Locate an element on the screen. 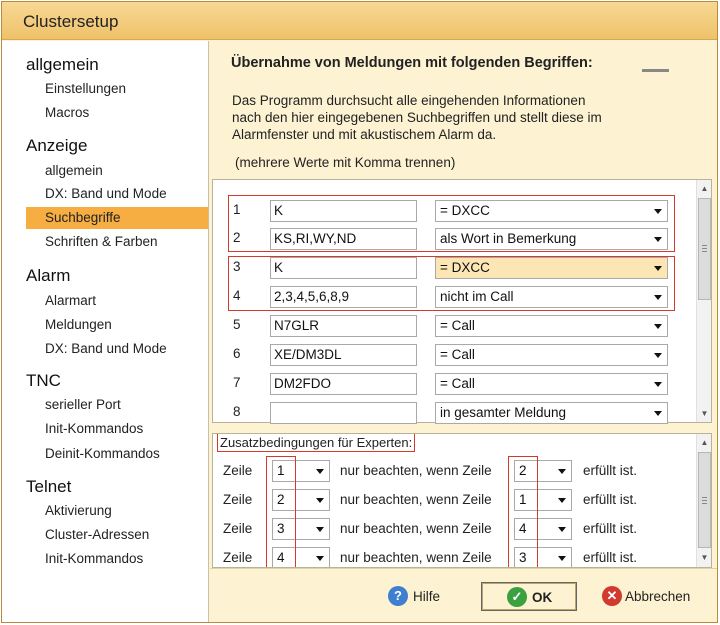  sidebar-item-telnet-init-kommandos: Init-Kommandos is located at coordinates (117, 559).